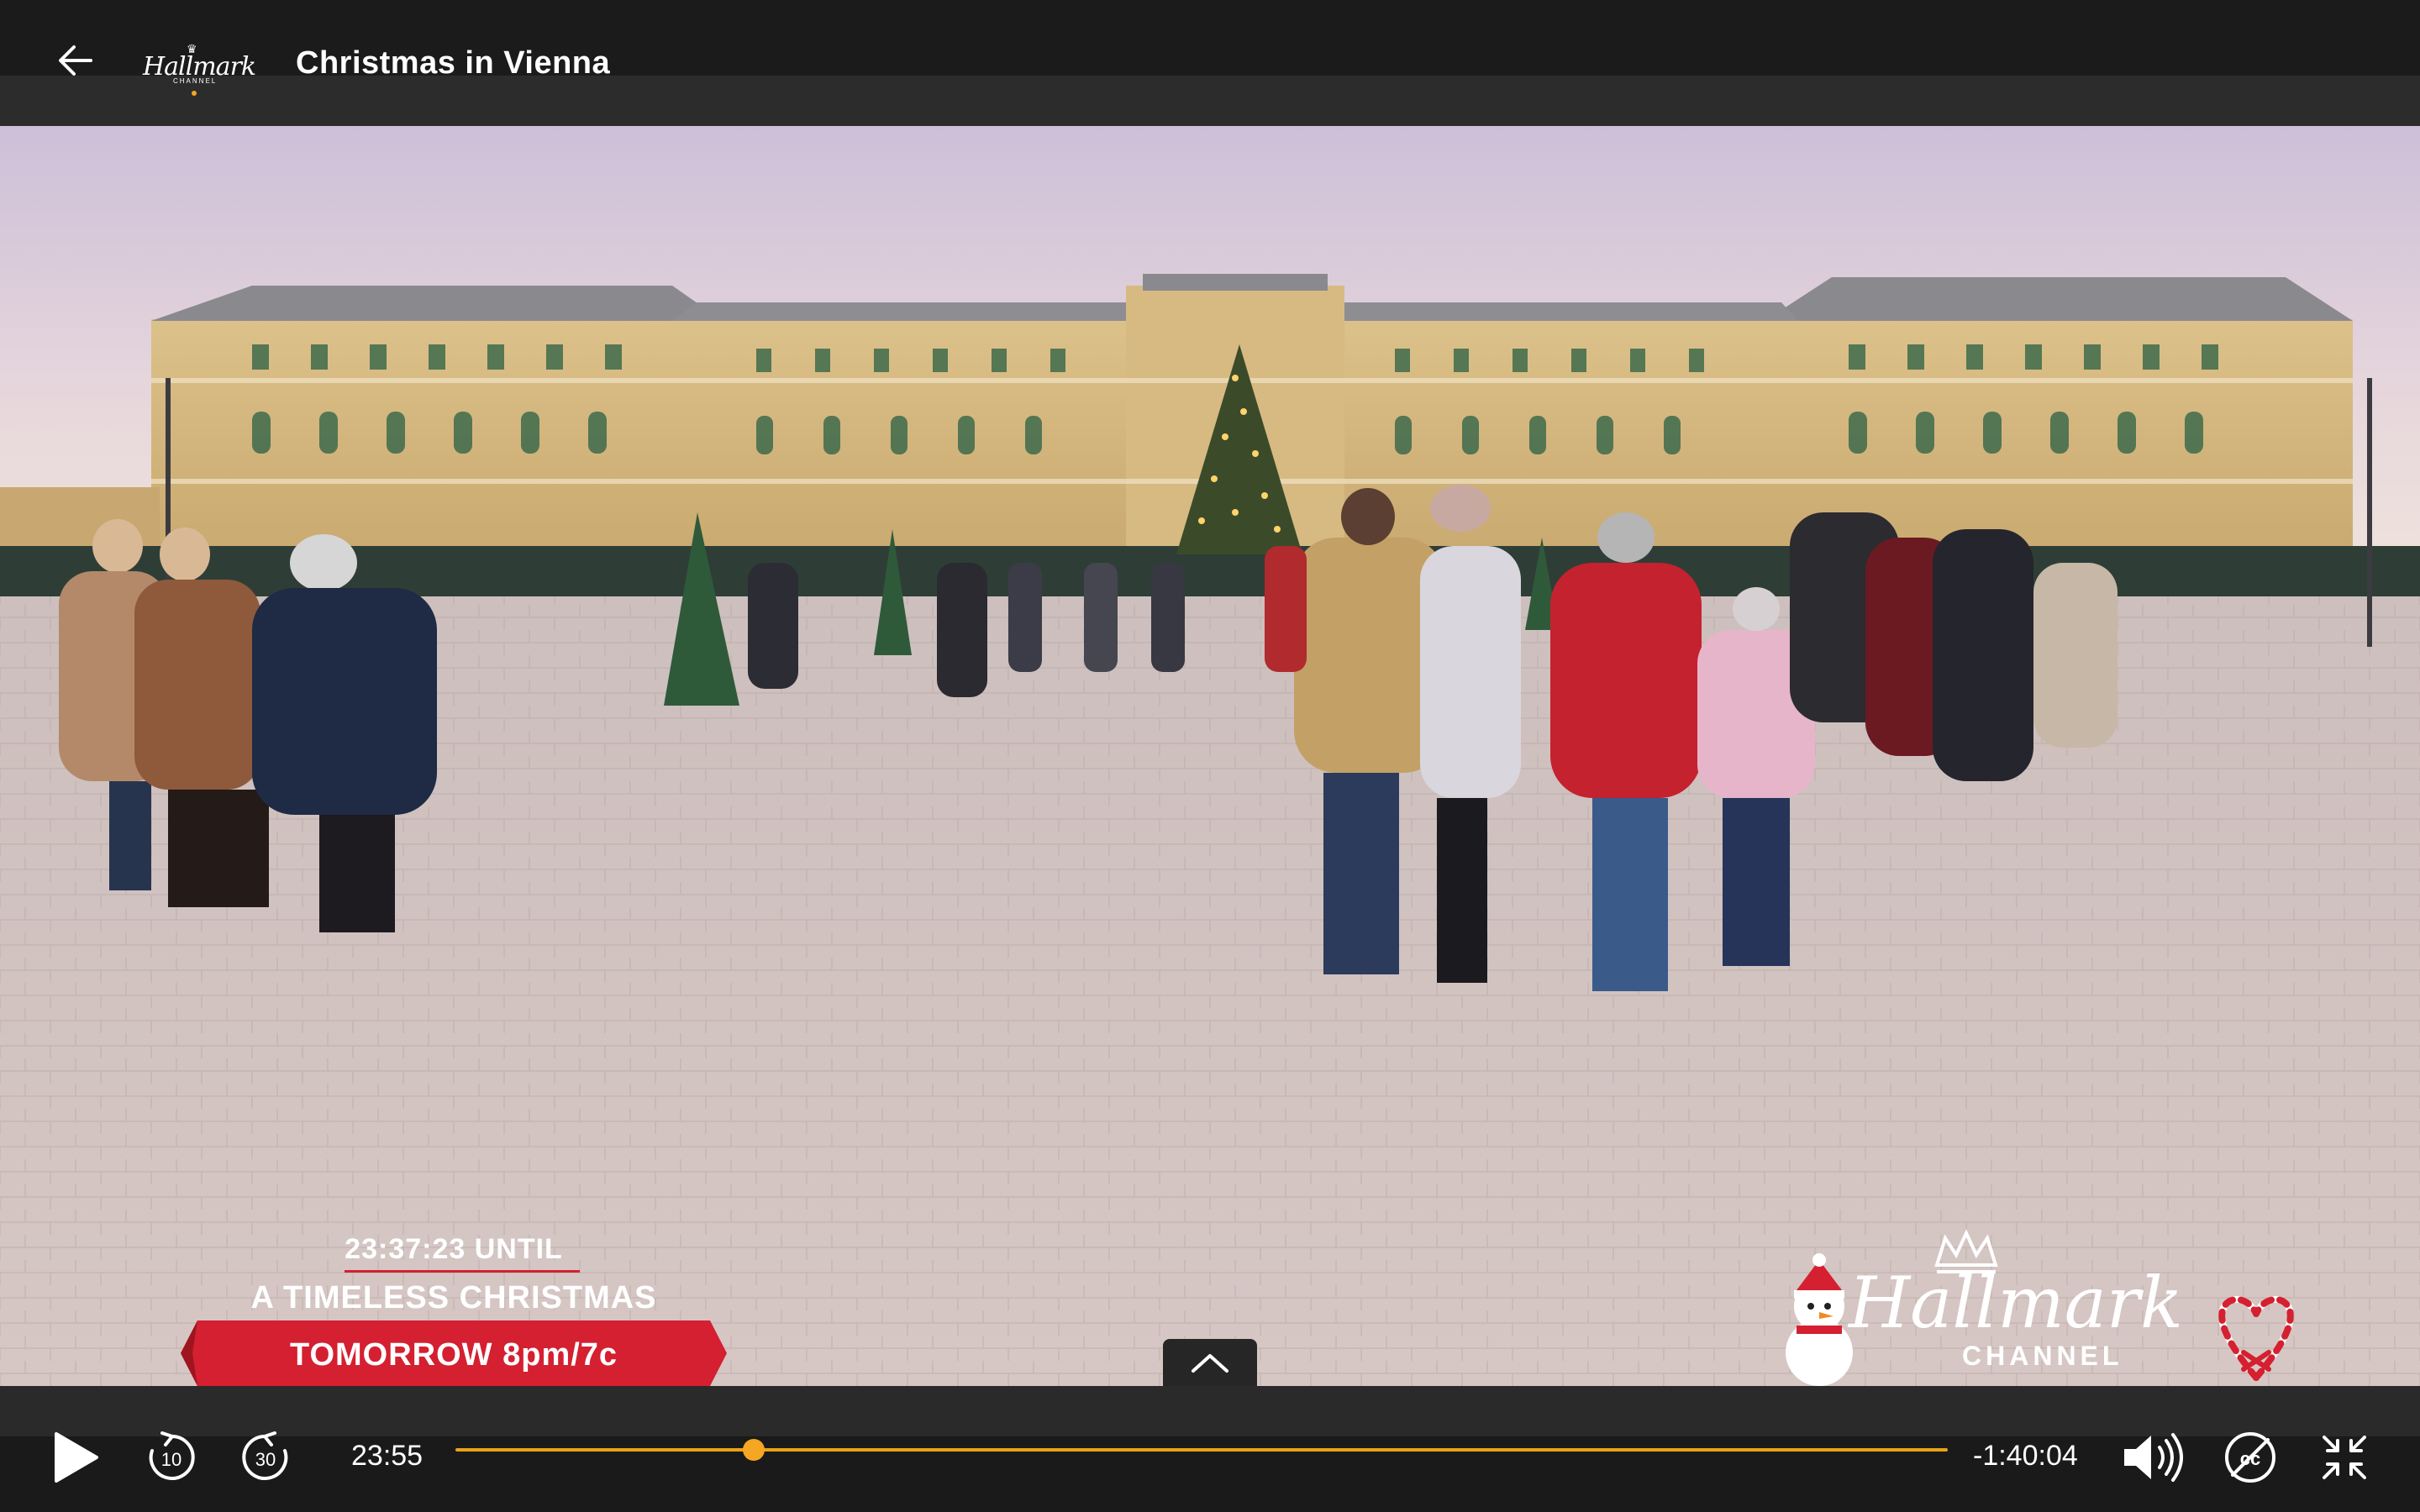  What do you see at coordinates (453, 1355) in the screenshot?
I see `promo-airtime: TOMORROW 8pm/7c` at bounding box center [453, 1355].